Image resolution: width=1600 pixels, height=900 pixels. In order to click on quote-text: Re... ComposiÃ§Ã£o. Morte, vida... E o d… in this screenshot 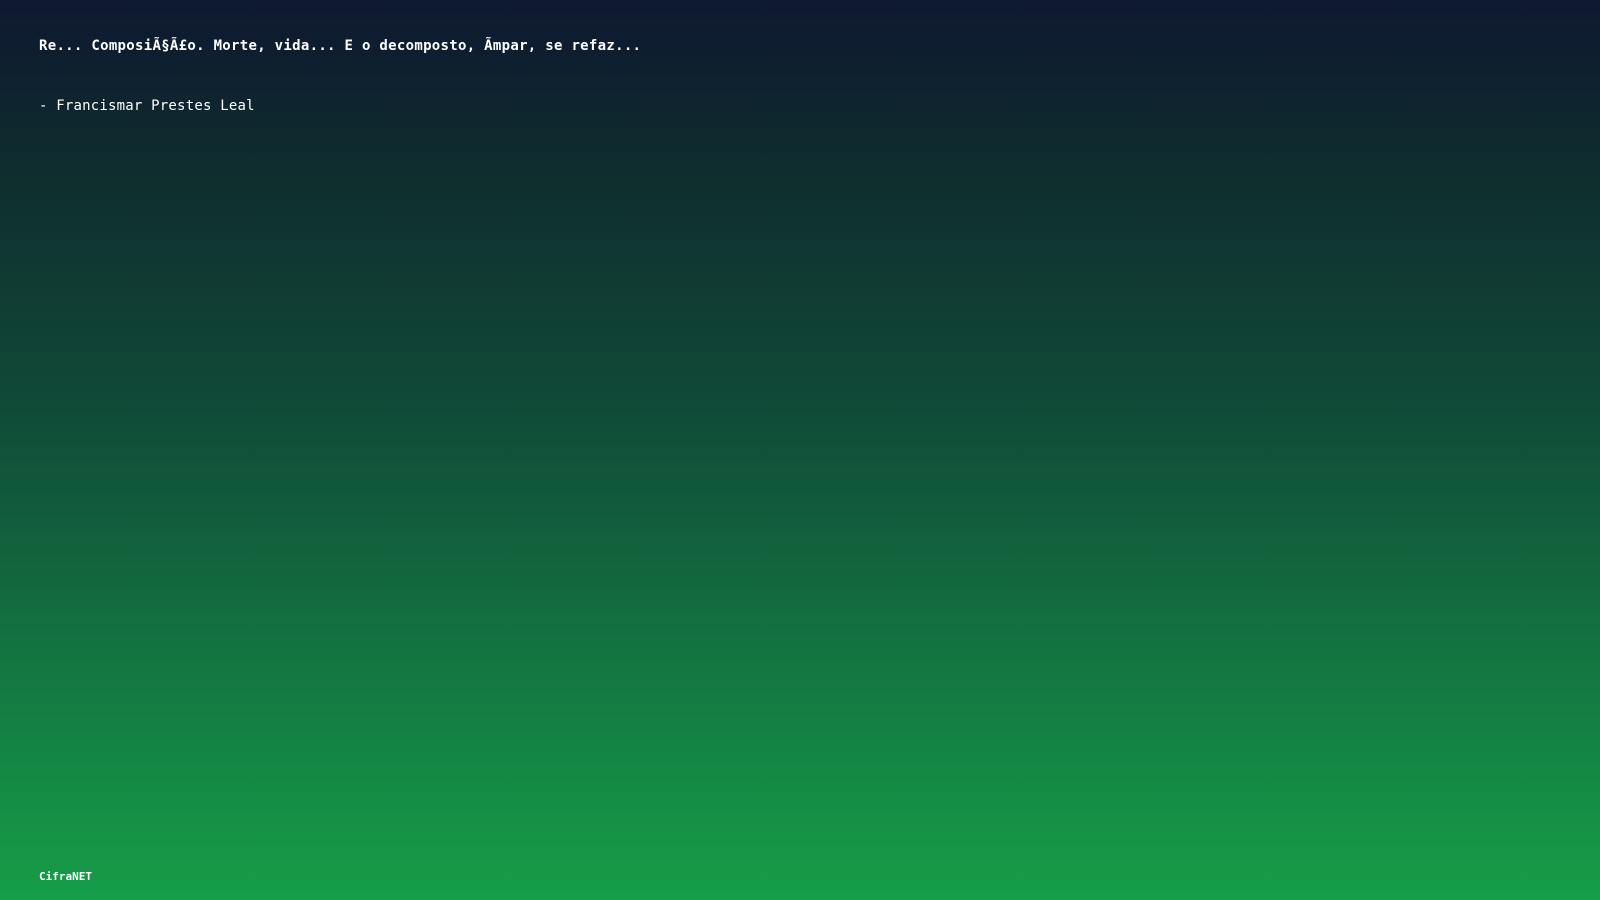, I will do `click(340, 46)`.